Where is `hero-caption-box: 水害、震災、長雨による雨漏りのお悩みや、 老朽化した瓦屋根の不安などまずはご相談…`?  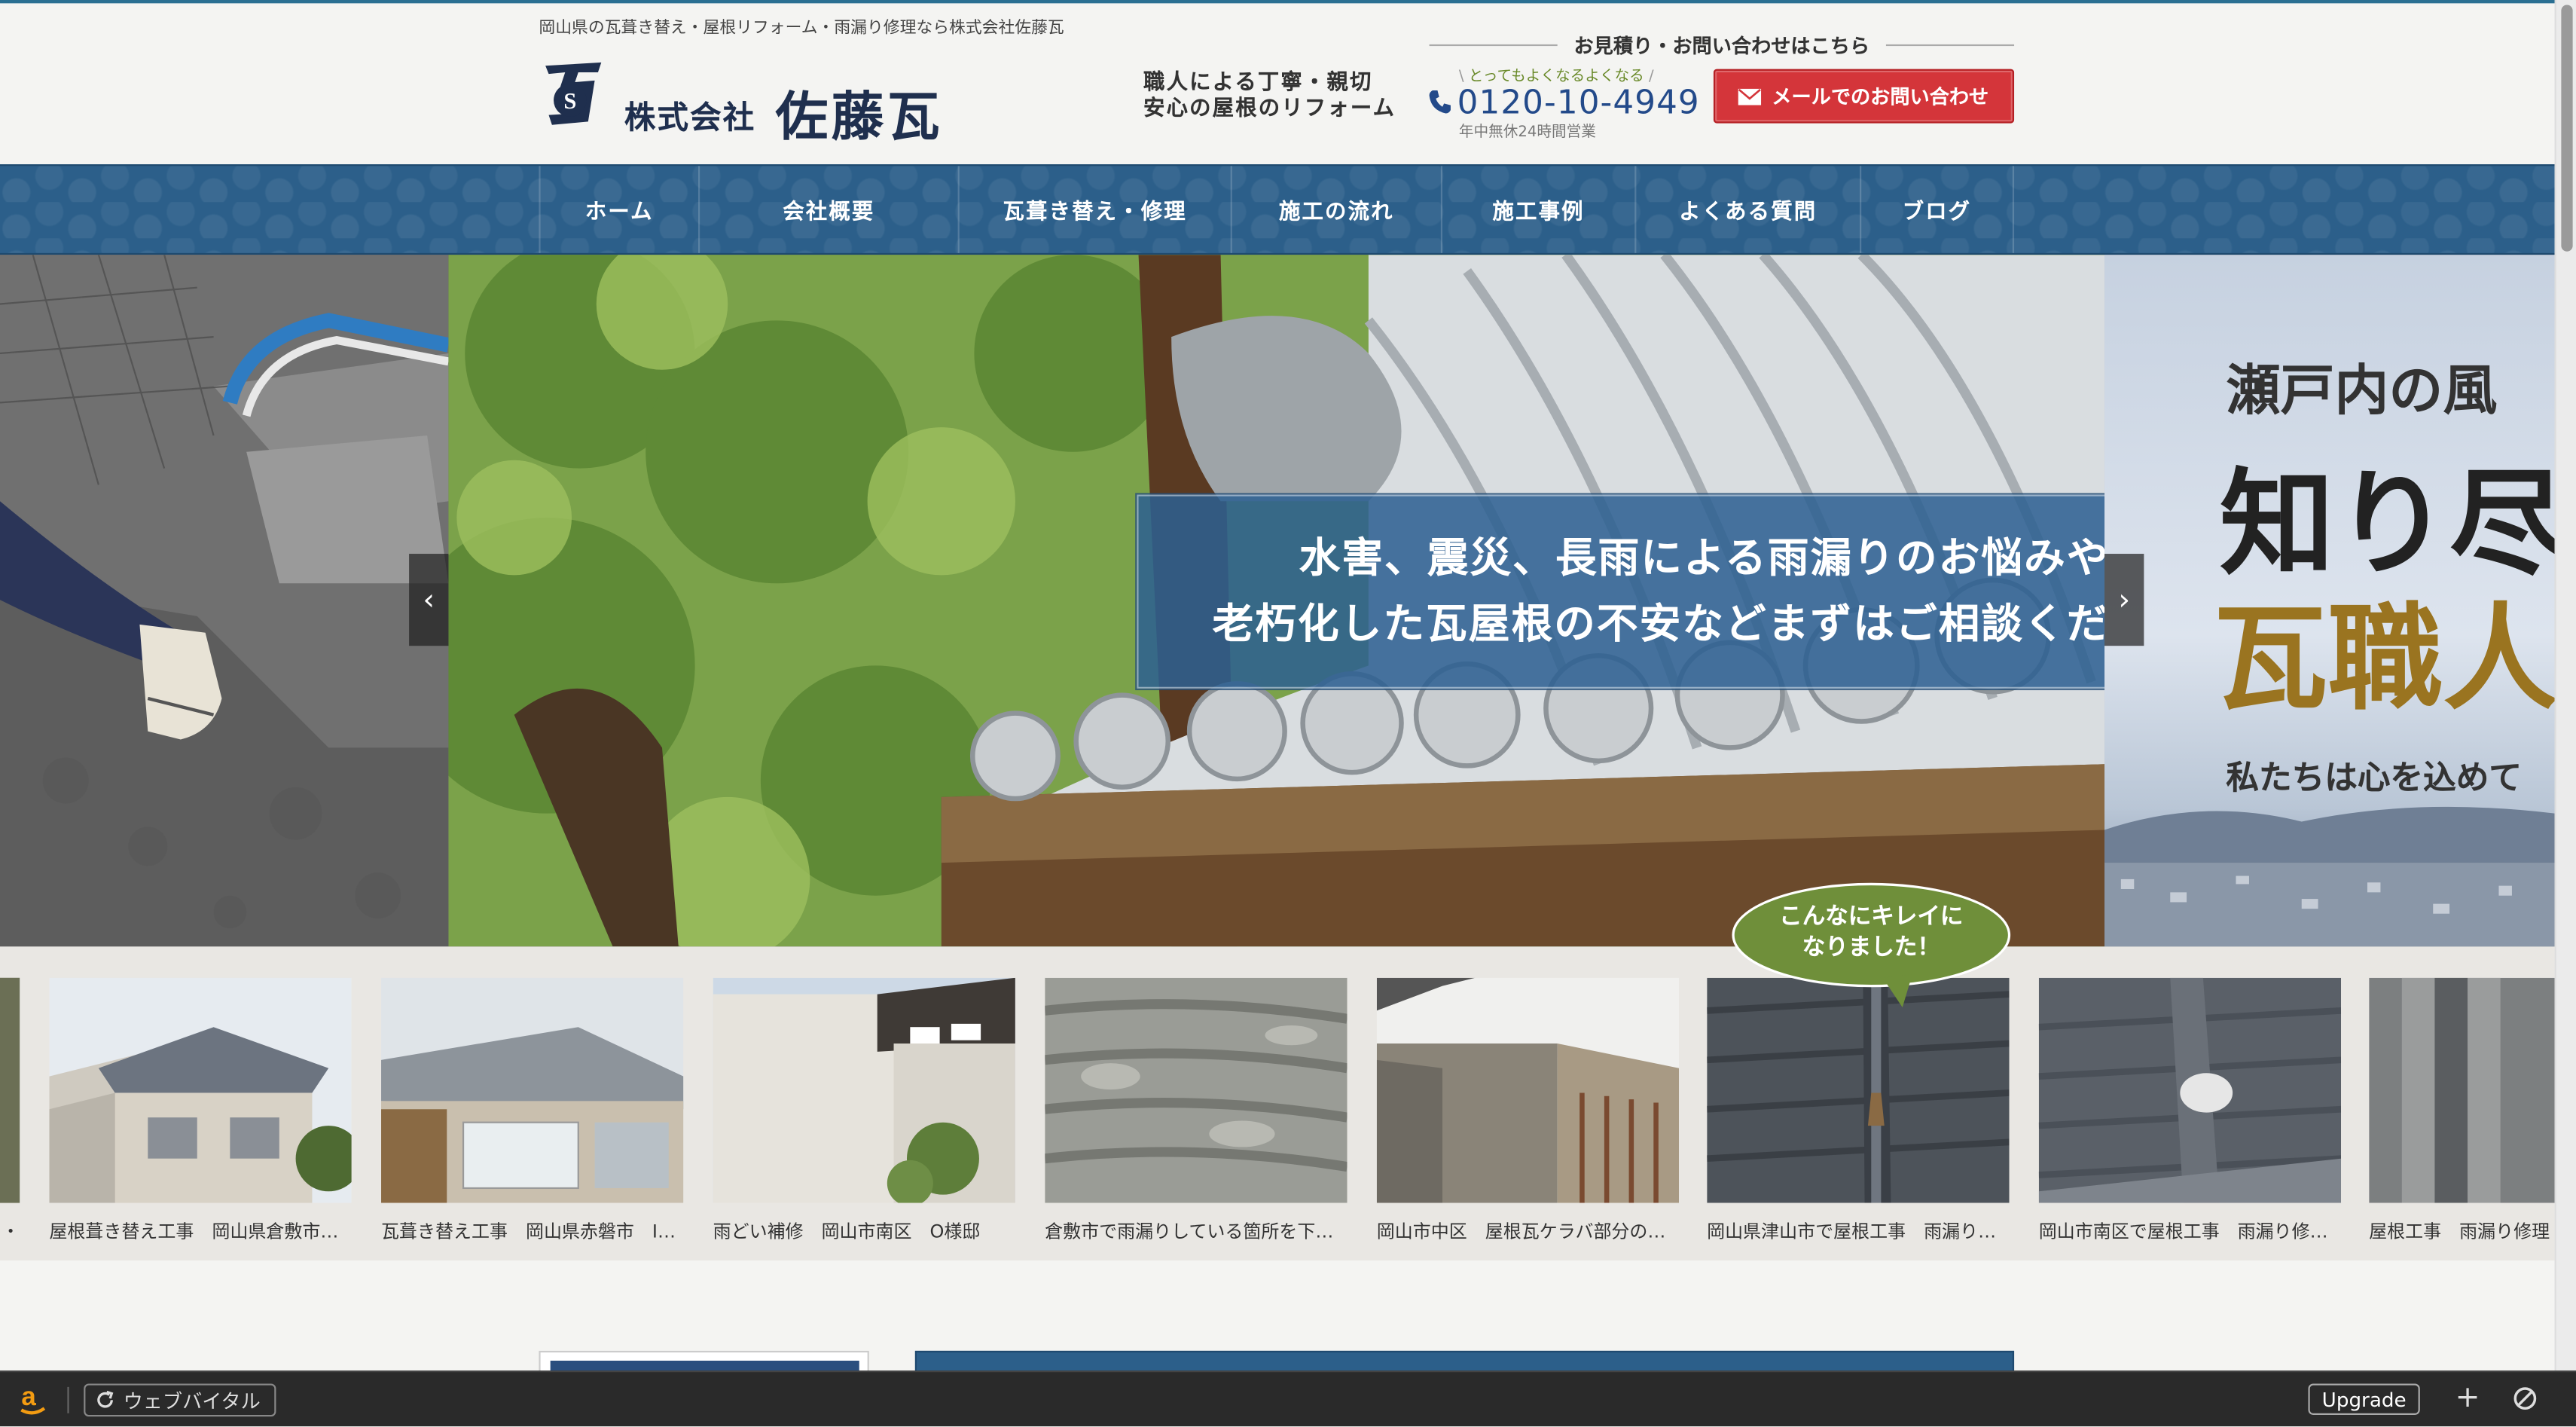
hero-caption-box: 水害、震災、長雨による雨漏りのお悩みや、 老朽化した瓦屋根の不安などまずはご相談… is located at coordinates (1620, 592).